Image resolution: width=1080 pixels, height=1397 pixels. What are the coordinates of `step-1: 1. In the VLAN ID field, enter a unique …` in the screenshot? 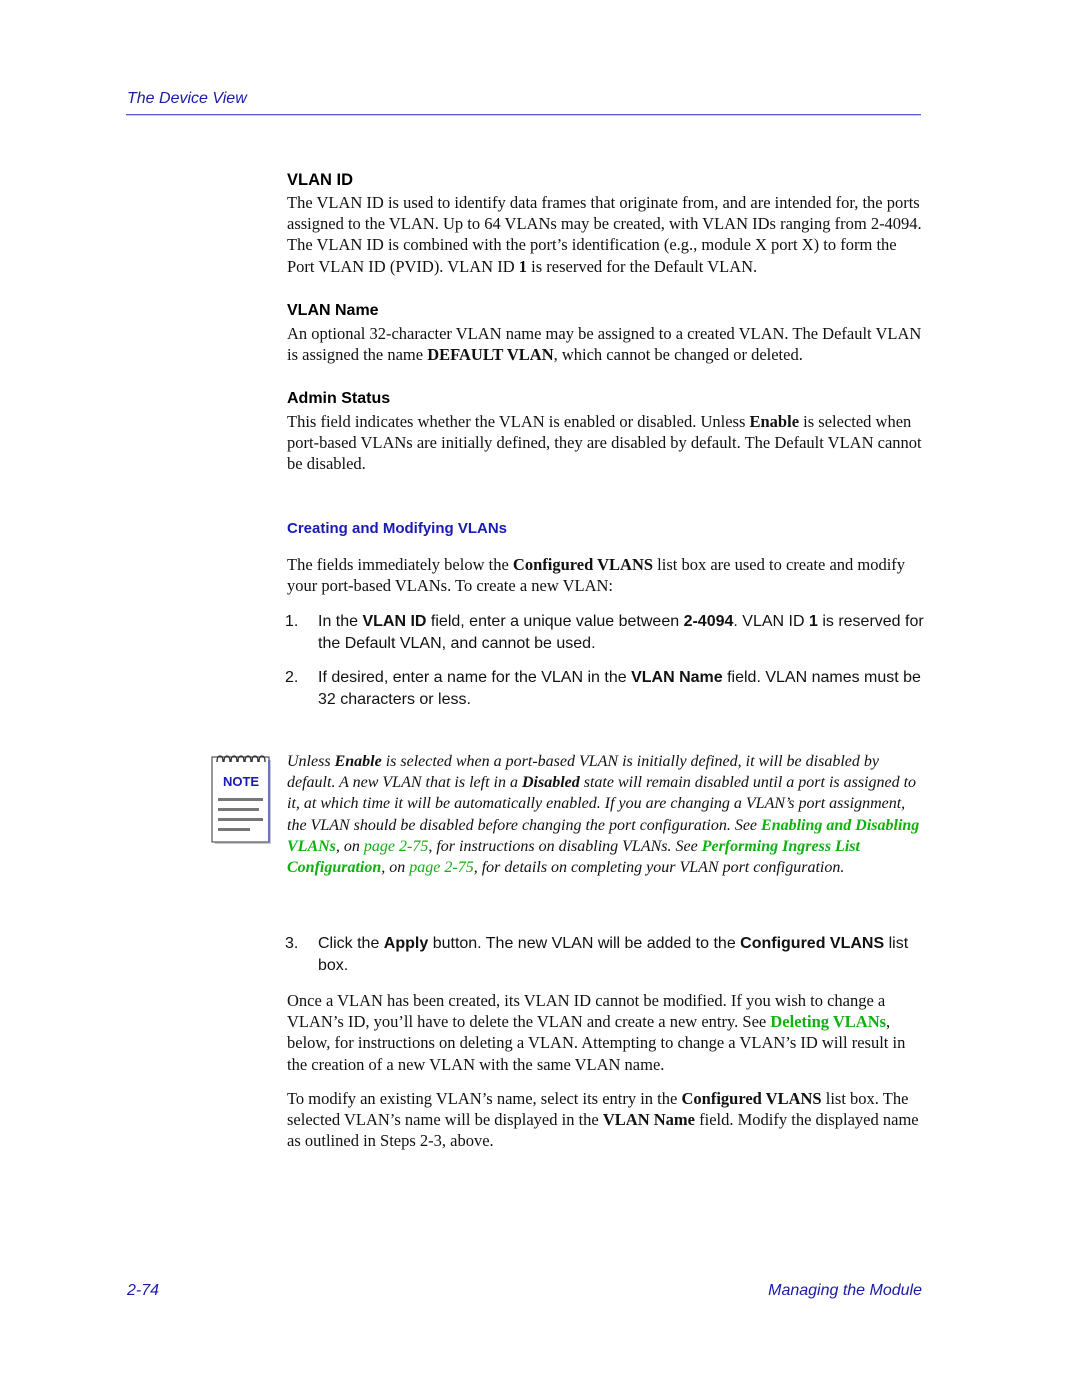 It's located at (604, 632).